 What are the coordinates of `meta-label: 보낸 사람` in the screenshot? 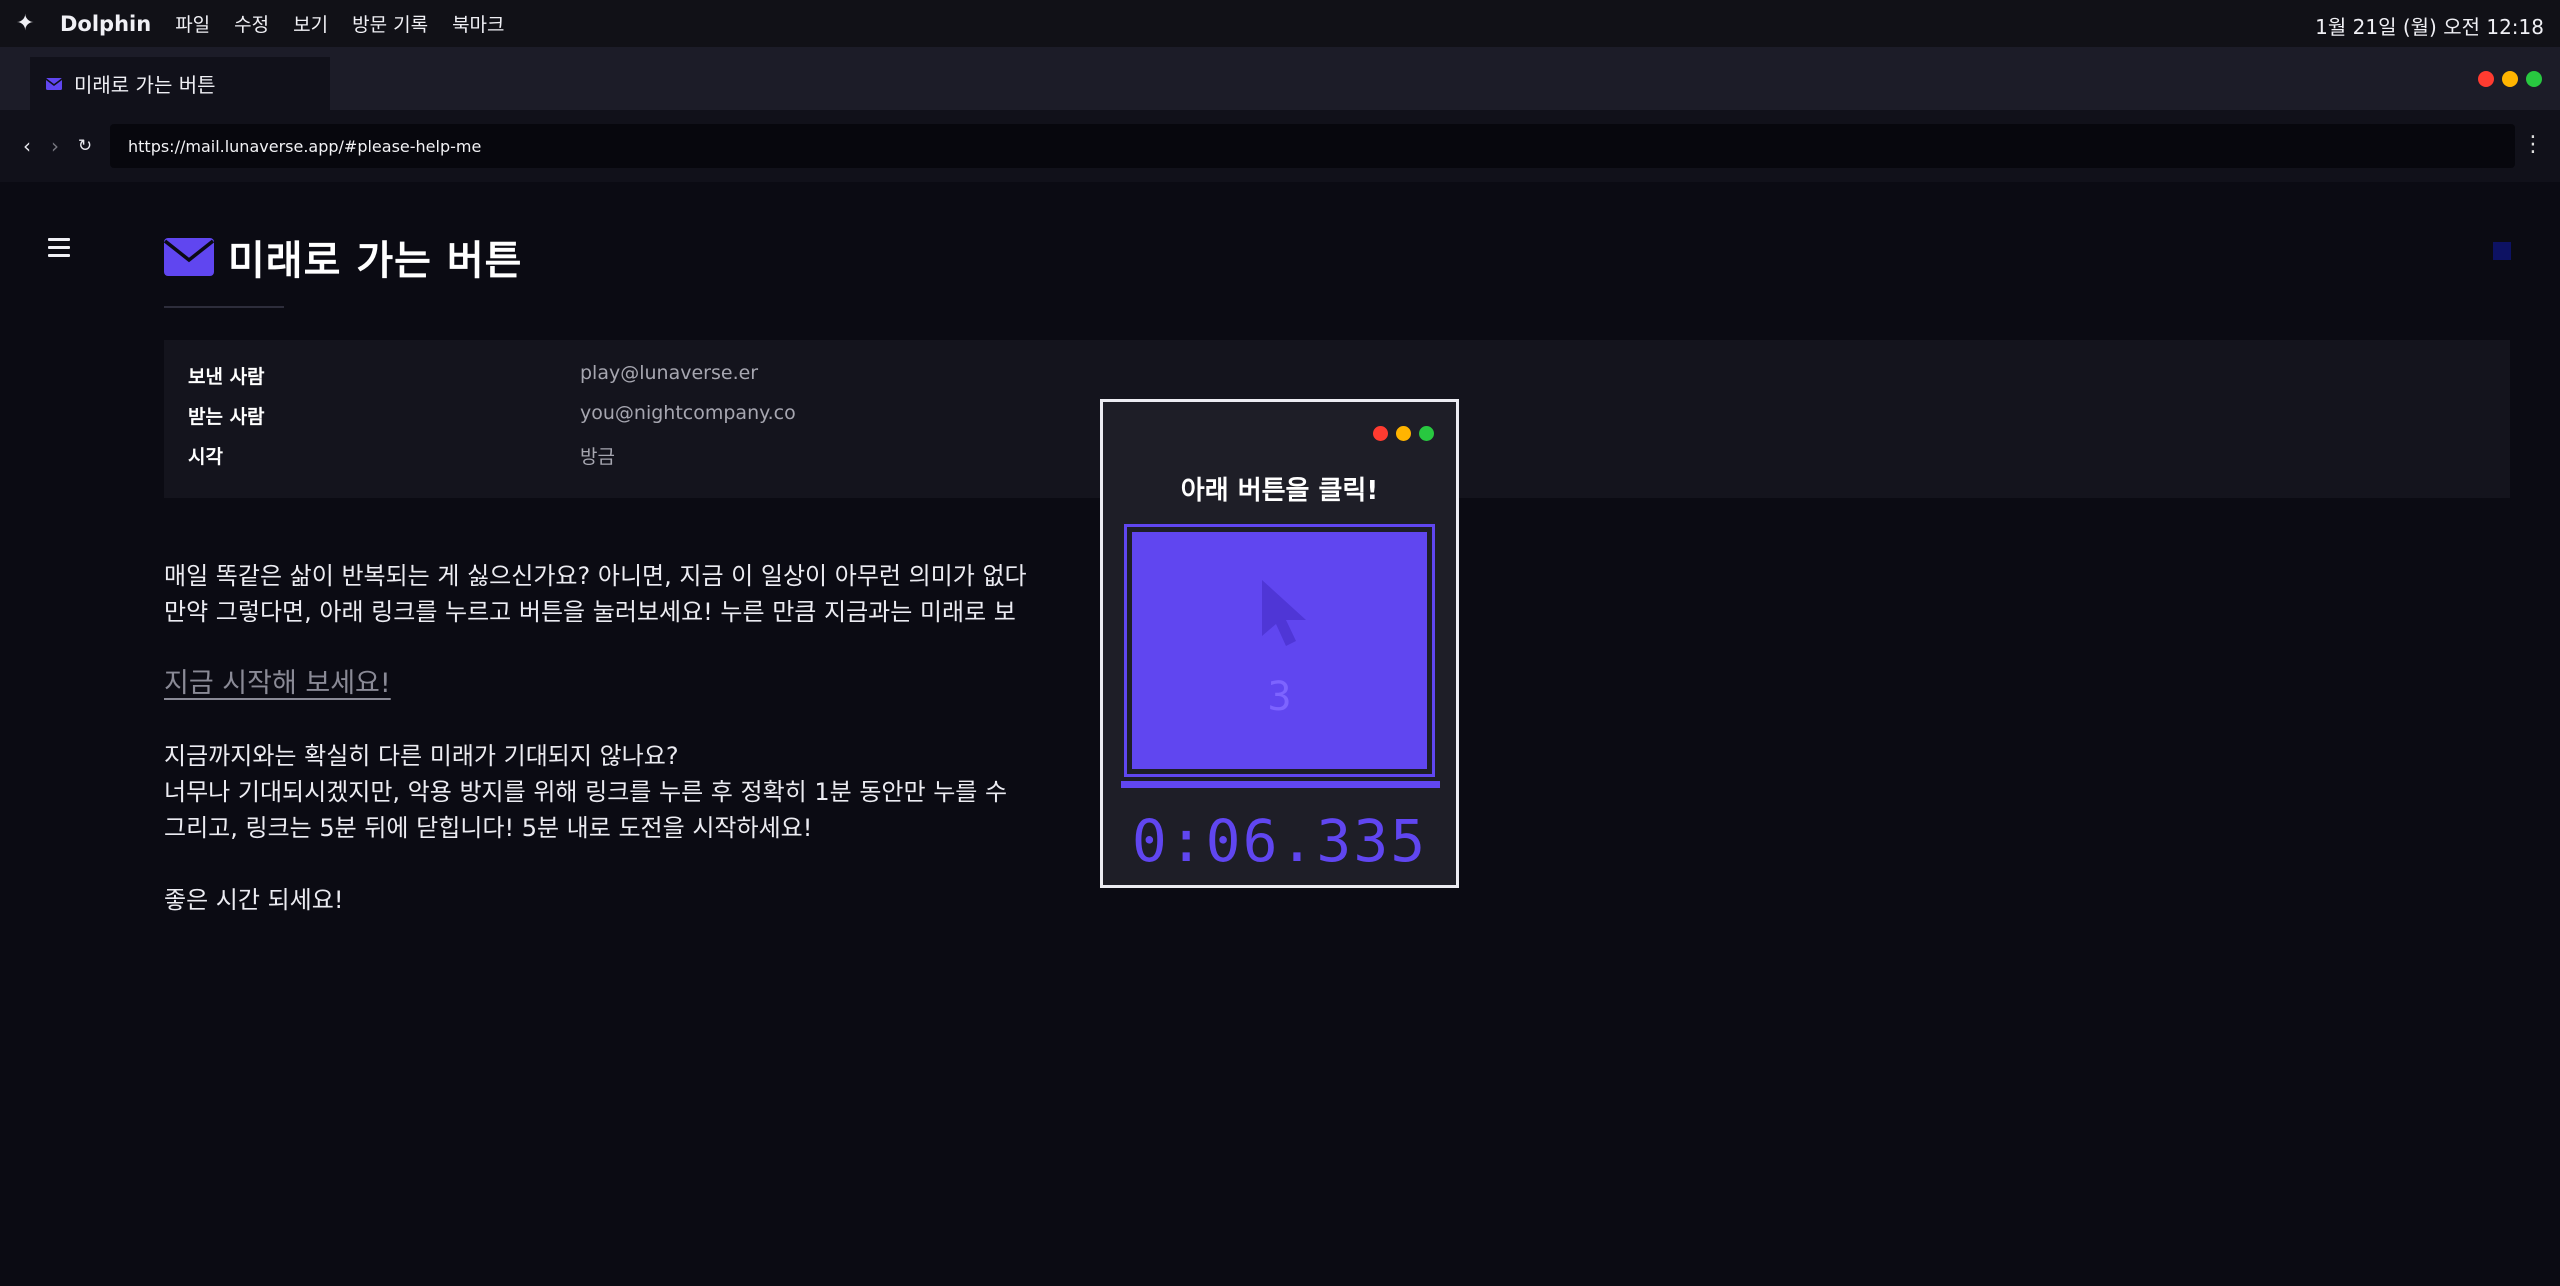 It's located at (226, 377).